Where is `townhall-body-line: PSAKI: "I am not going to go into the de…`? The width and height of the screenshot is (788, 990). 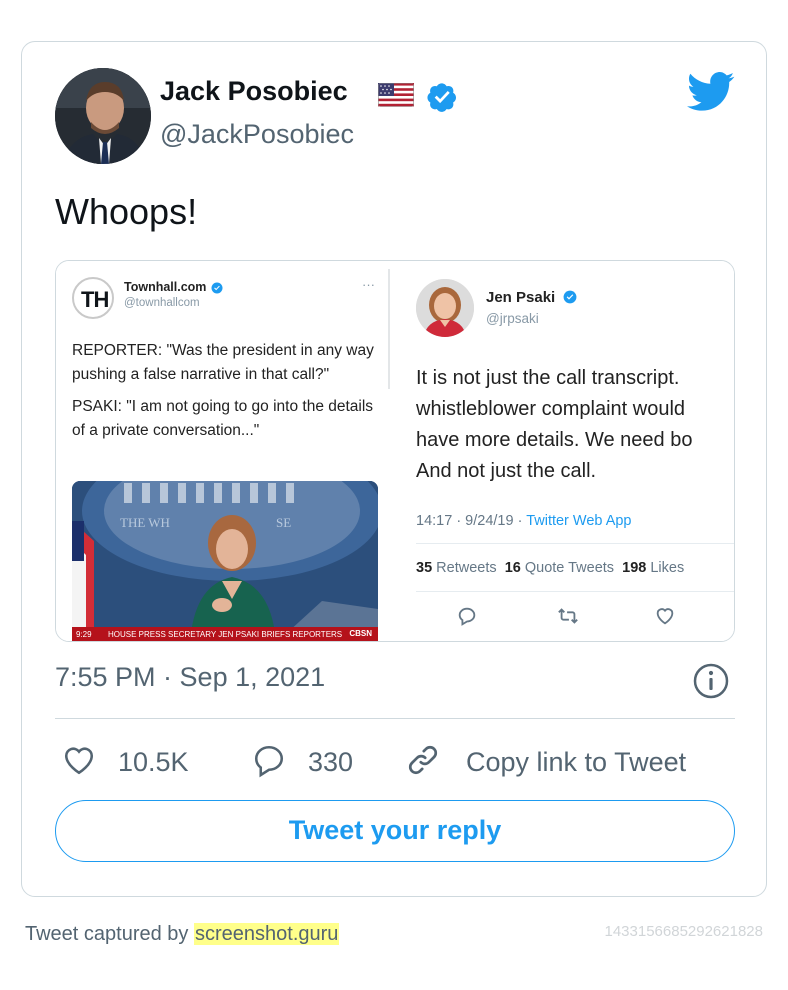
townhall-body-line: PSAKI: "I am not going to go into the de… is located at coordinates (223, 418).